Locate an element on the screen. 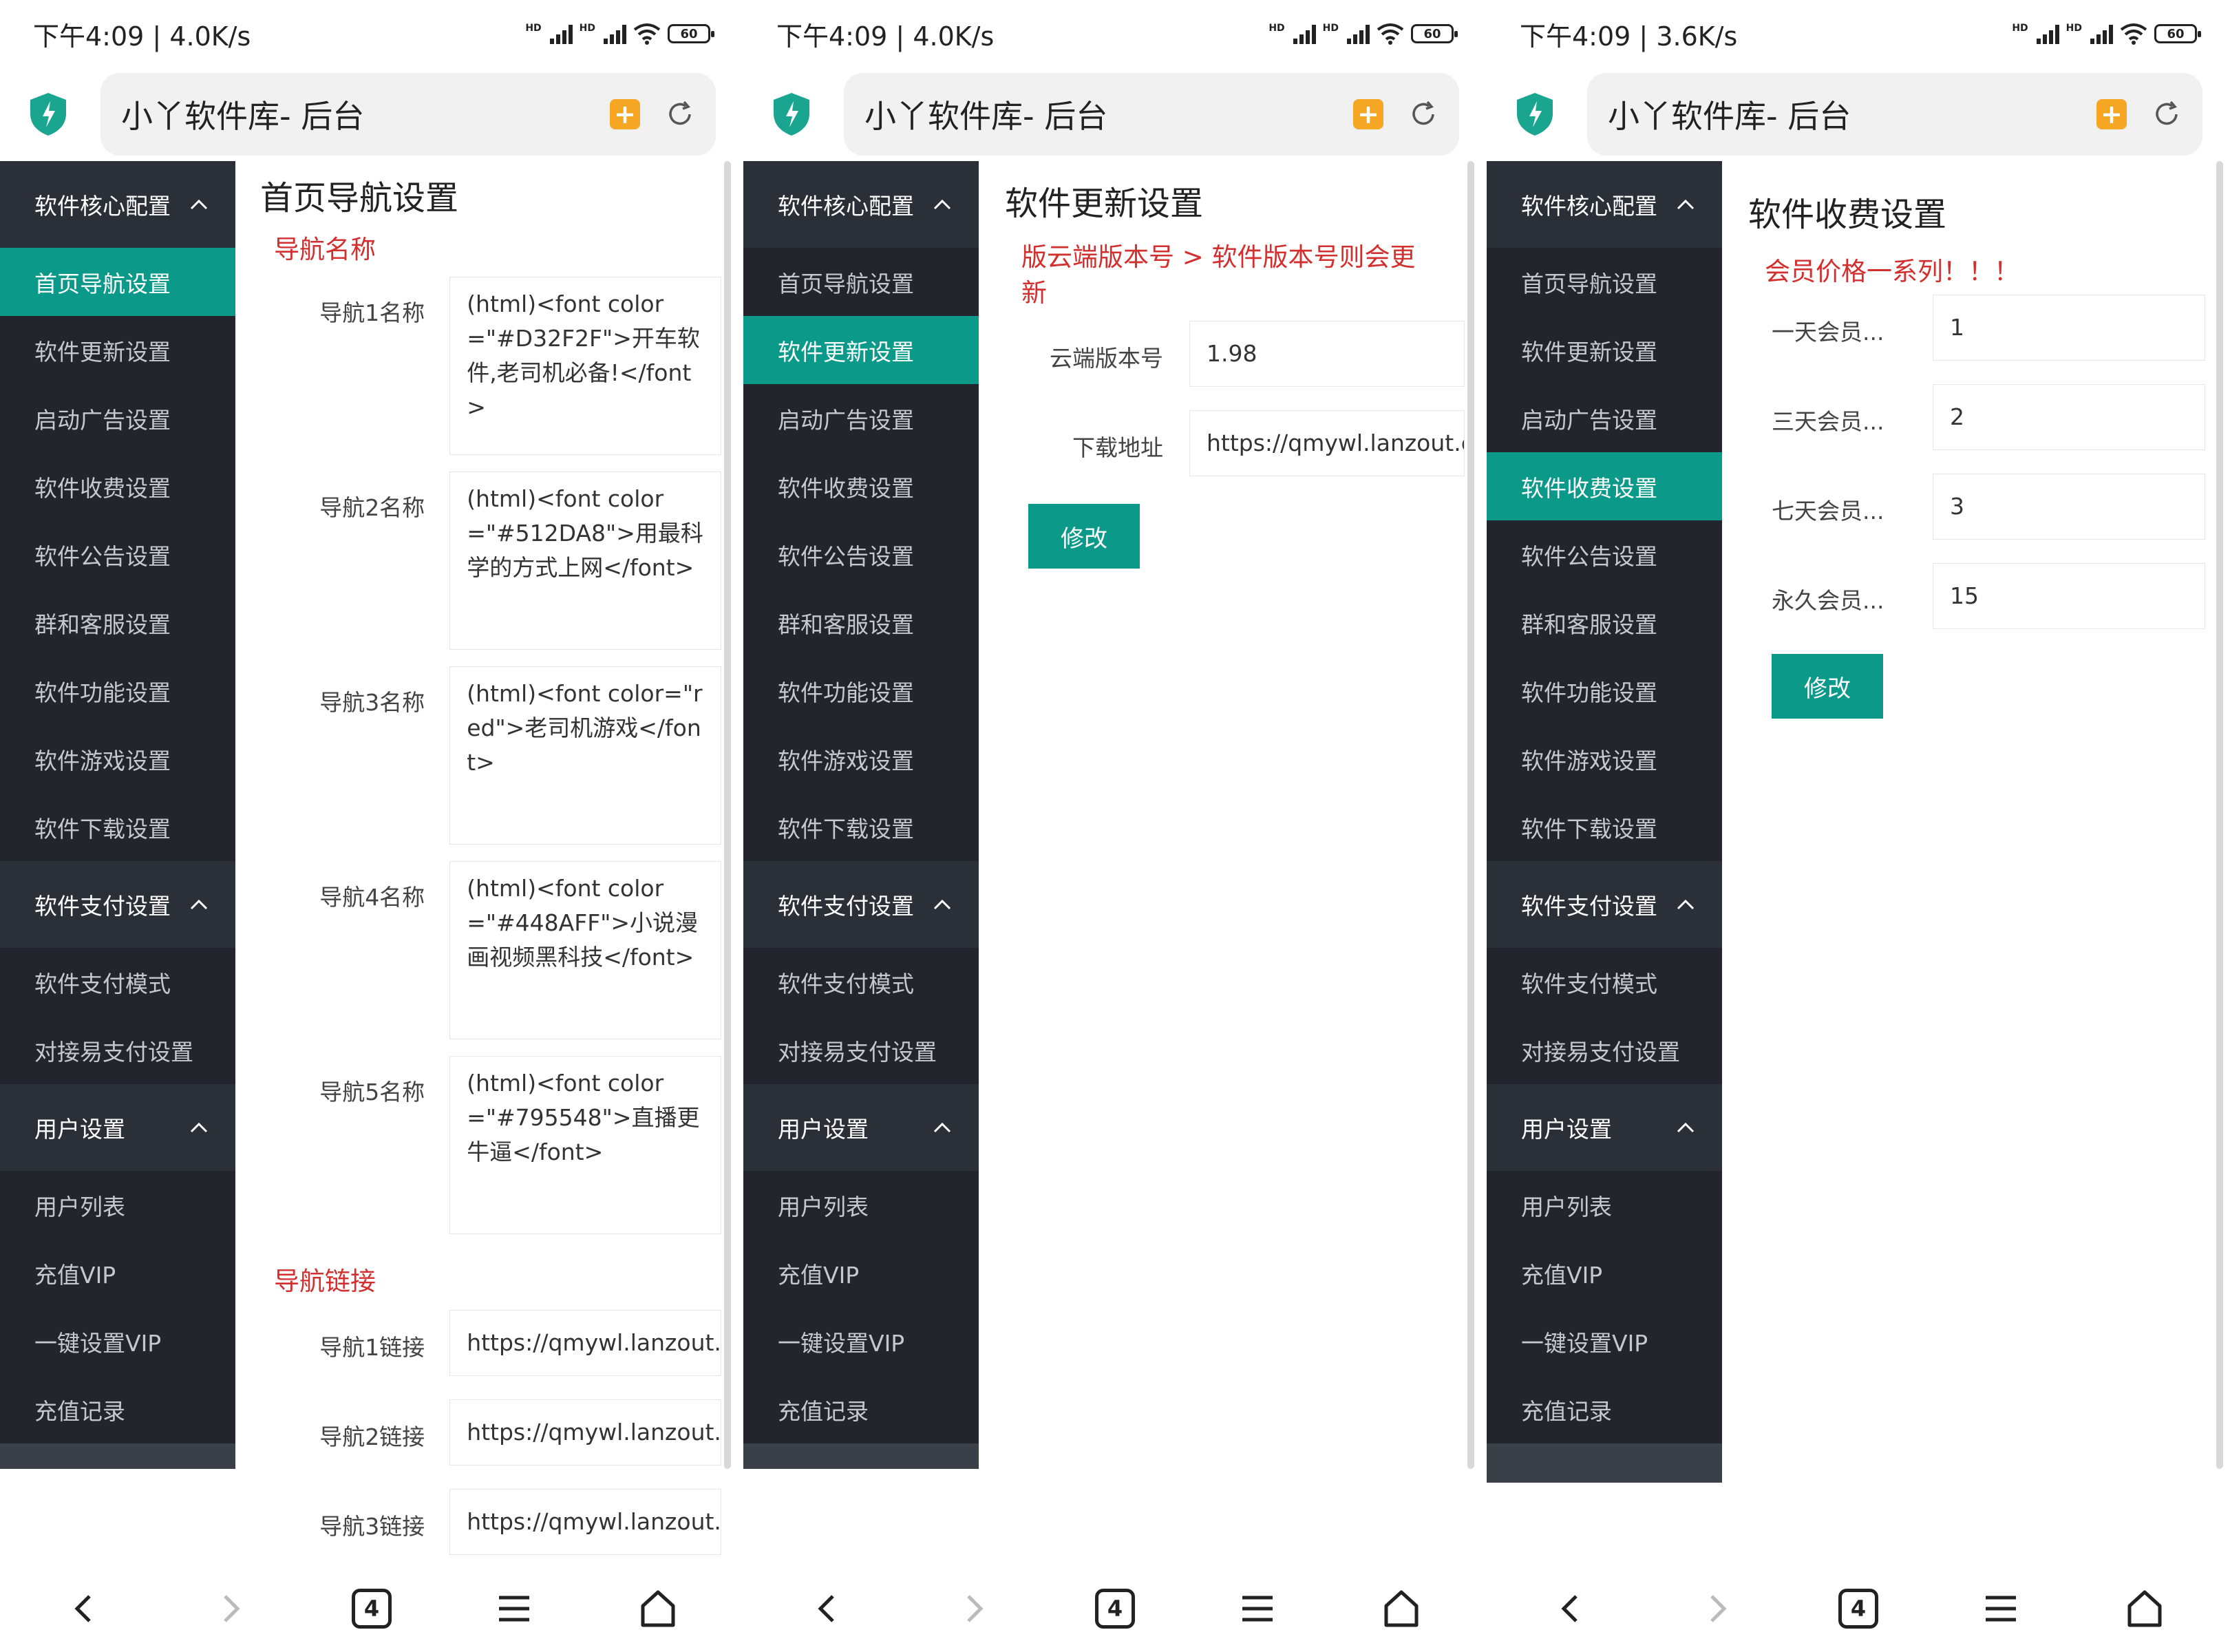 This screenshot has width=2230, height=1652. price-1day-field: 1 is located at coordinates (2069, 328).